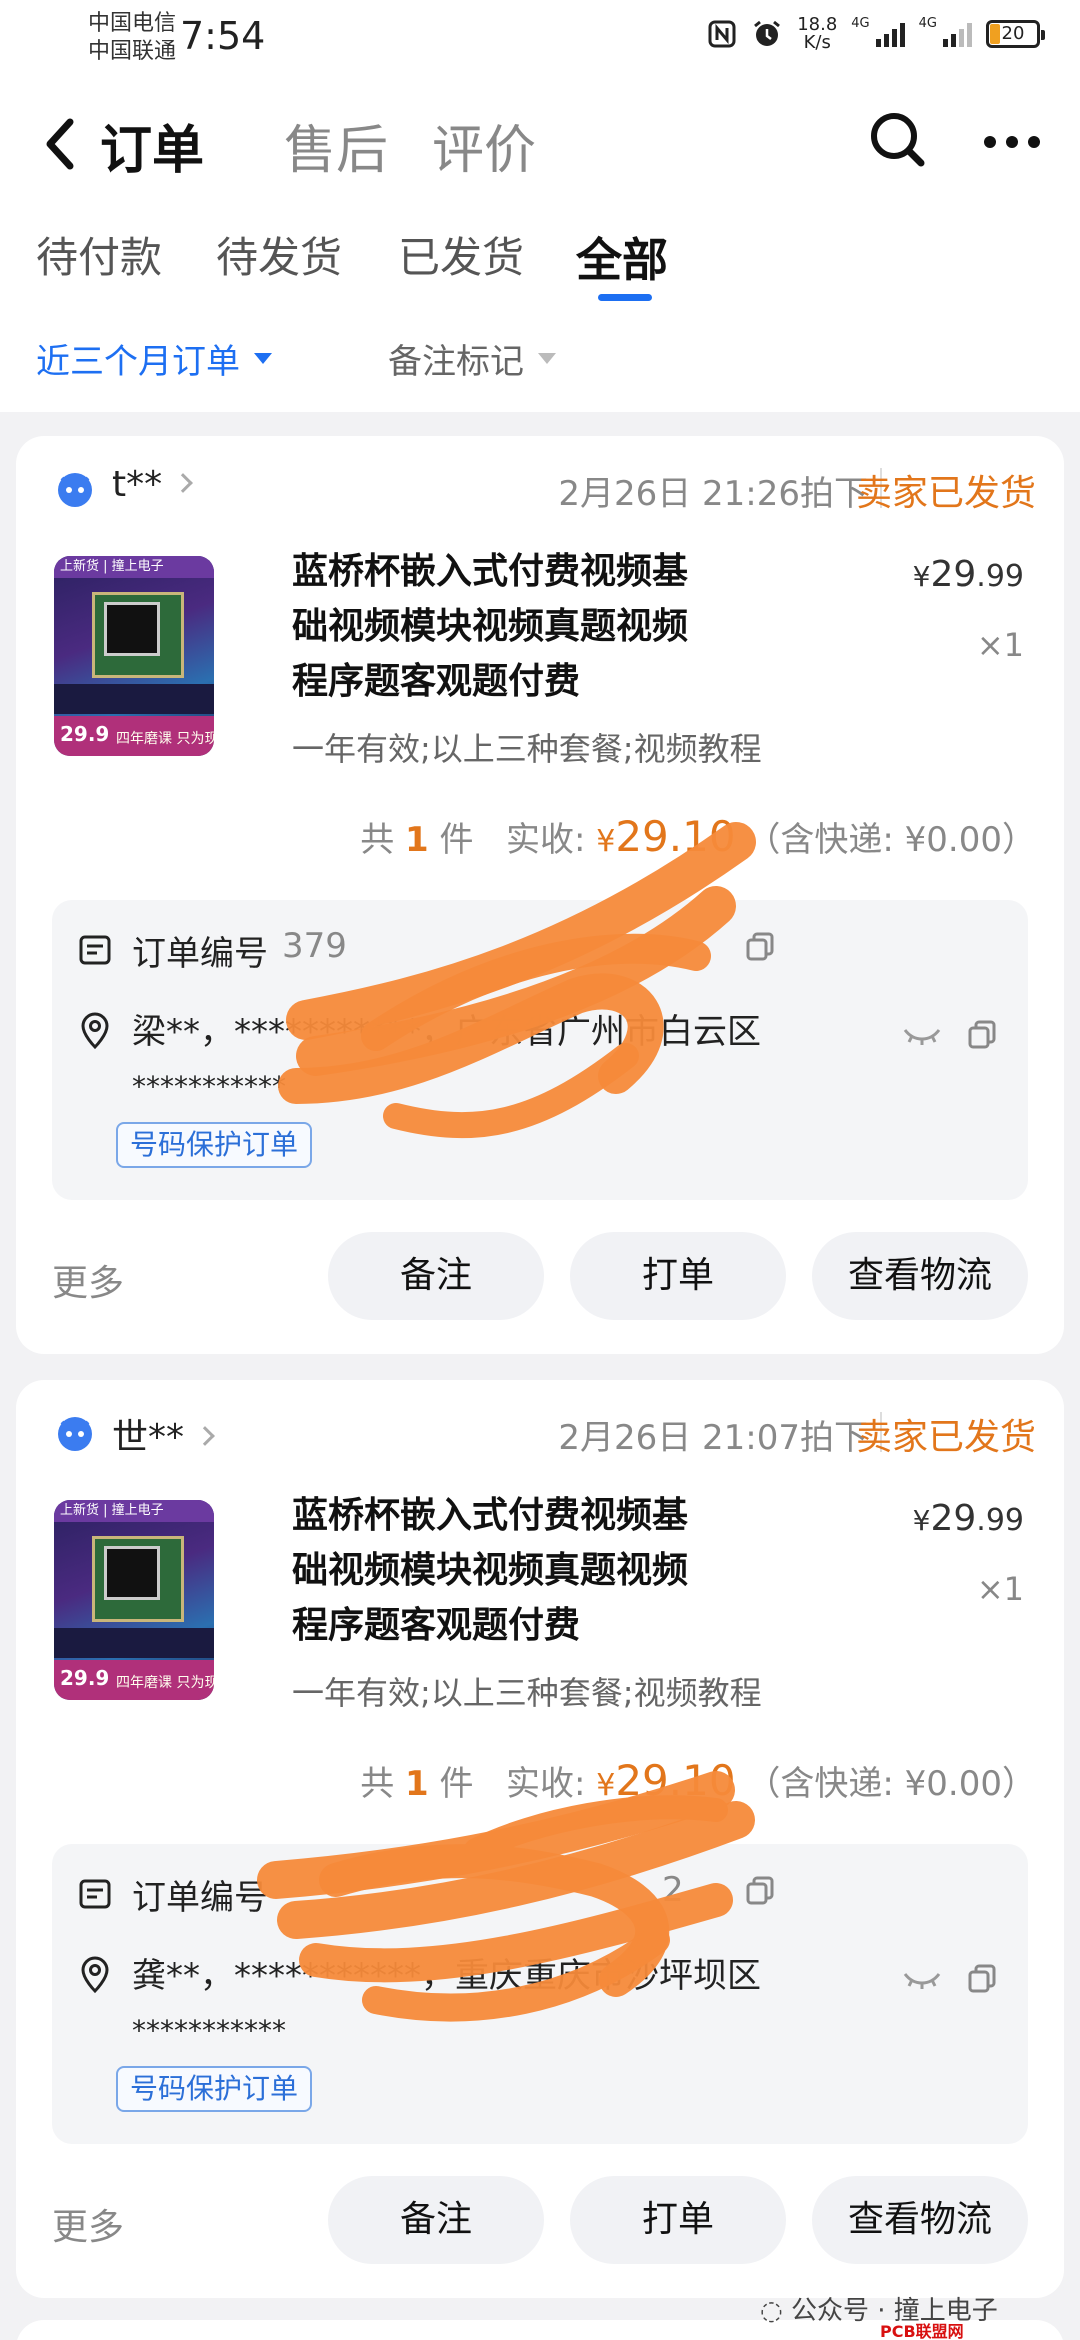  I want to click on shop-name: t**, so click(153, 484).